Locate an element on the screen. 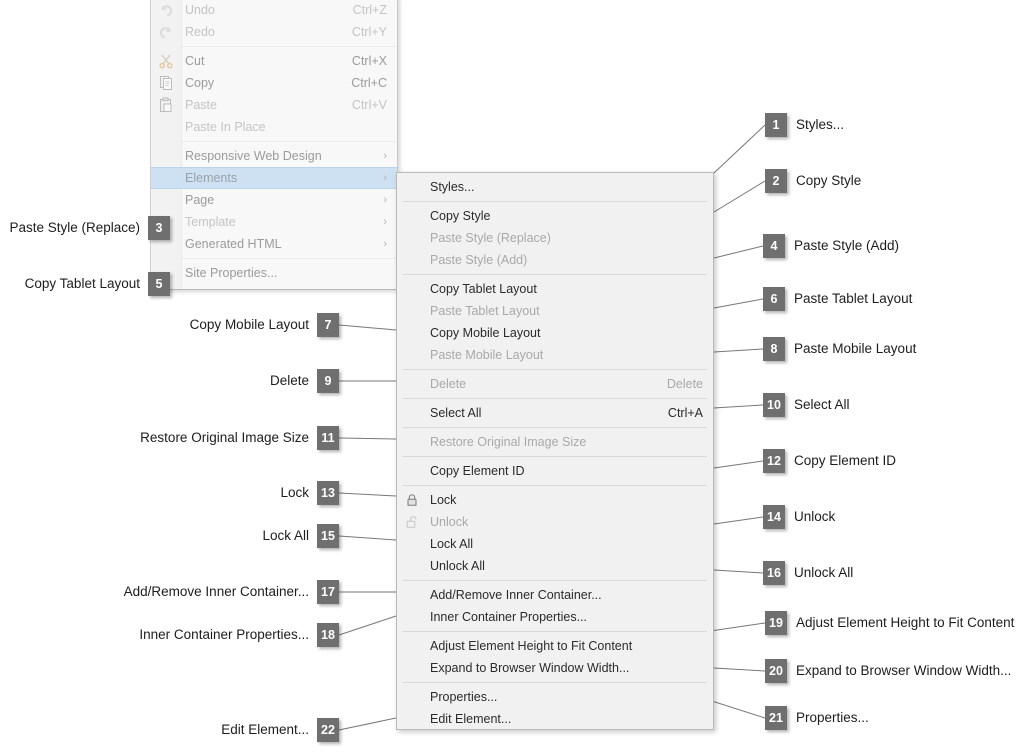  callout-label: Copy Element ID is located at coordinates (845, 461).